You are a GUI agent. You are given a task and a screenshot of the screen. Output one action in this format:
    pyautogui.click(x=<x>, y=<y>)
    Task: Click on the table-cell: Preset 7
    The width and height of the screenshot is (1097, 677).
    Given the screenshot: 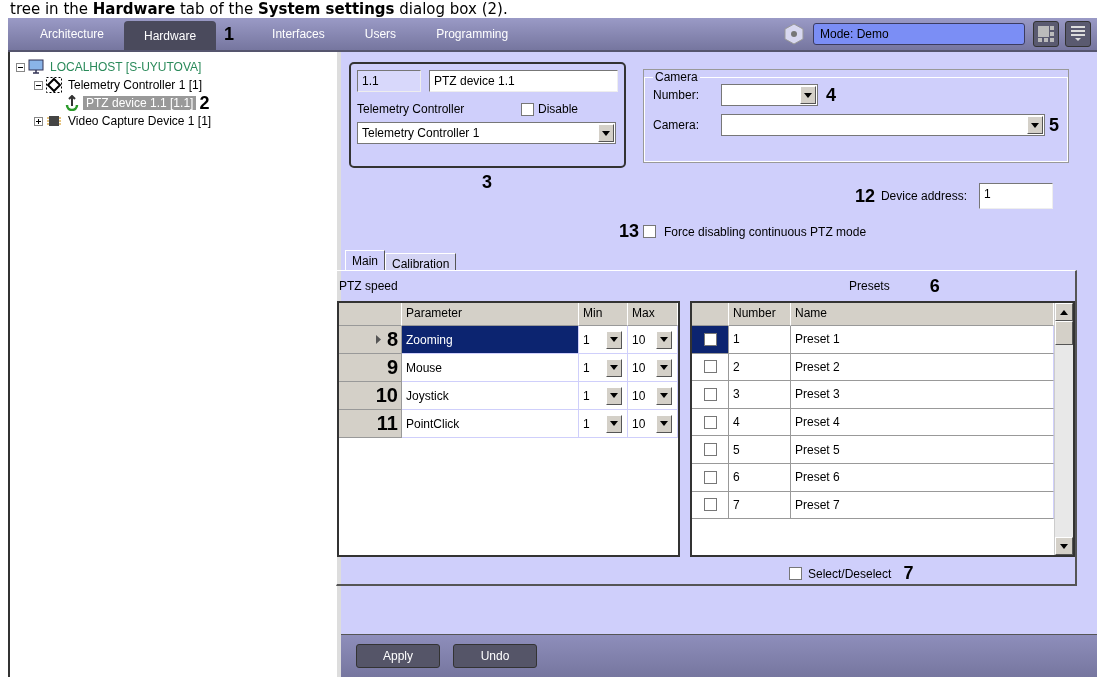 What is the action you would take?
    pyautogui.click(x=922, y=505)
    